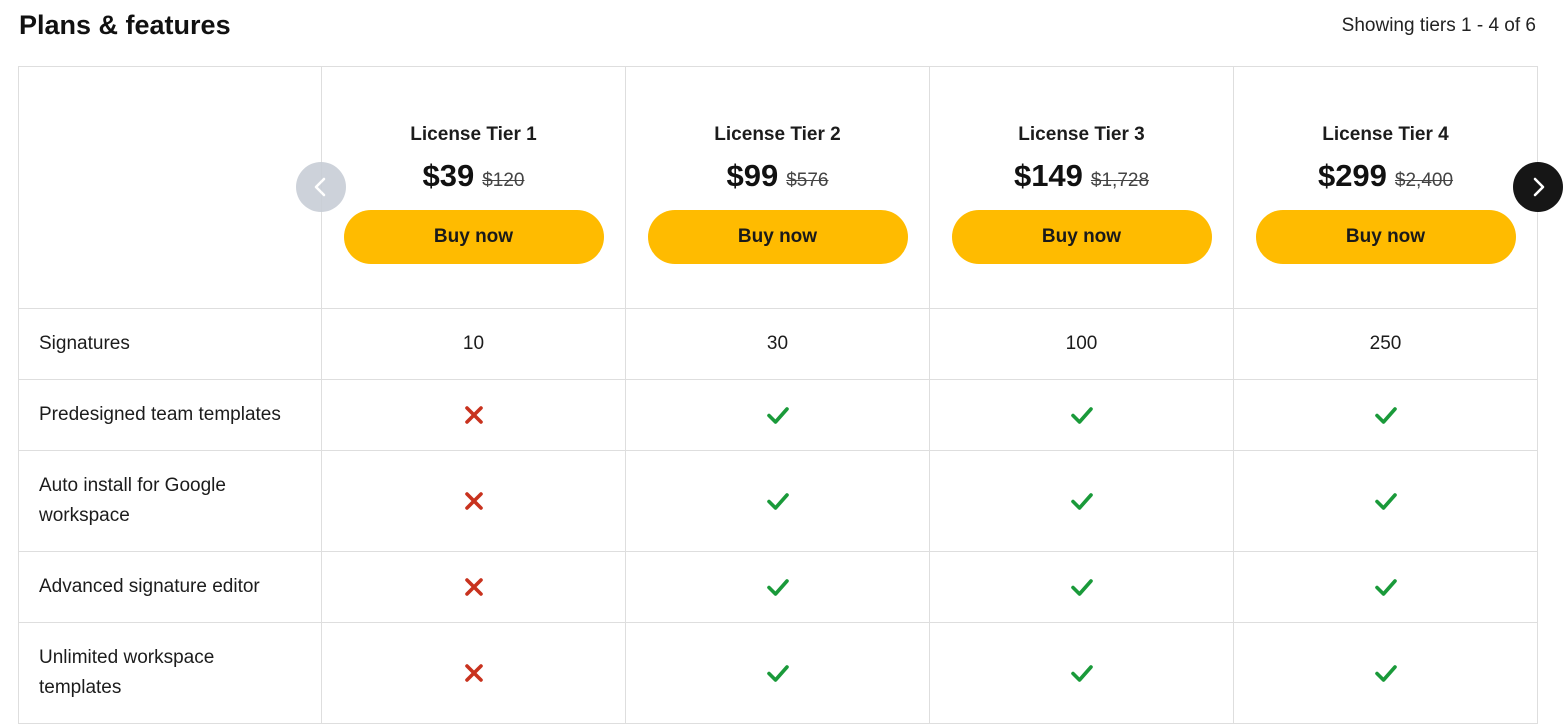 Image resolution: width=1567 pixels, height=725 pixels. Describe the element at coordinates (1352, 175) in the screenshot. I see `tier-price: $299` at that location.